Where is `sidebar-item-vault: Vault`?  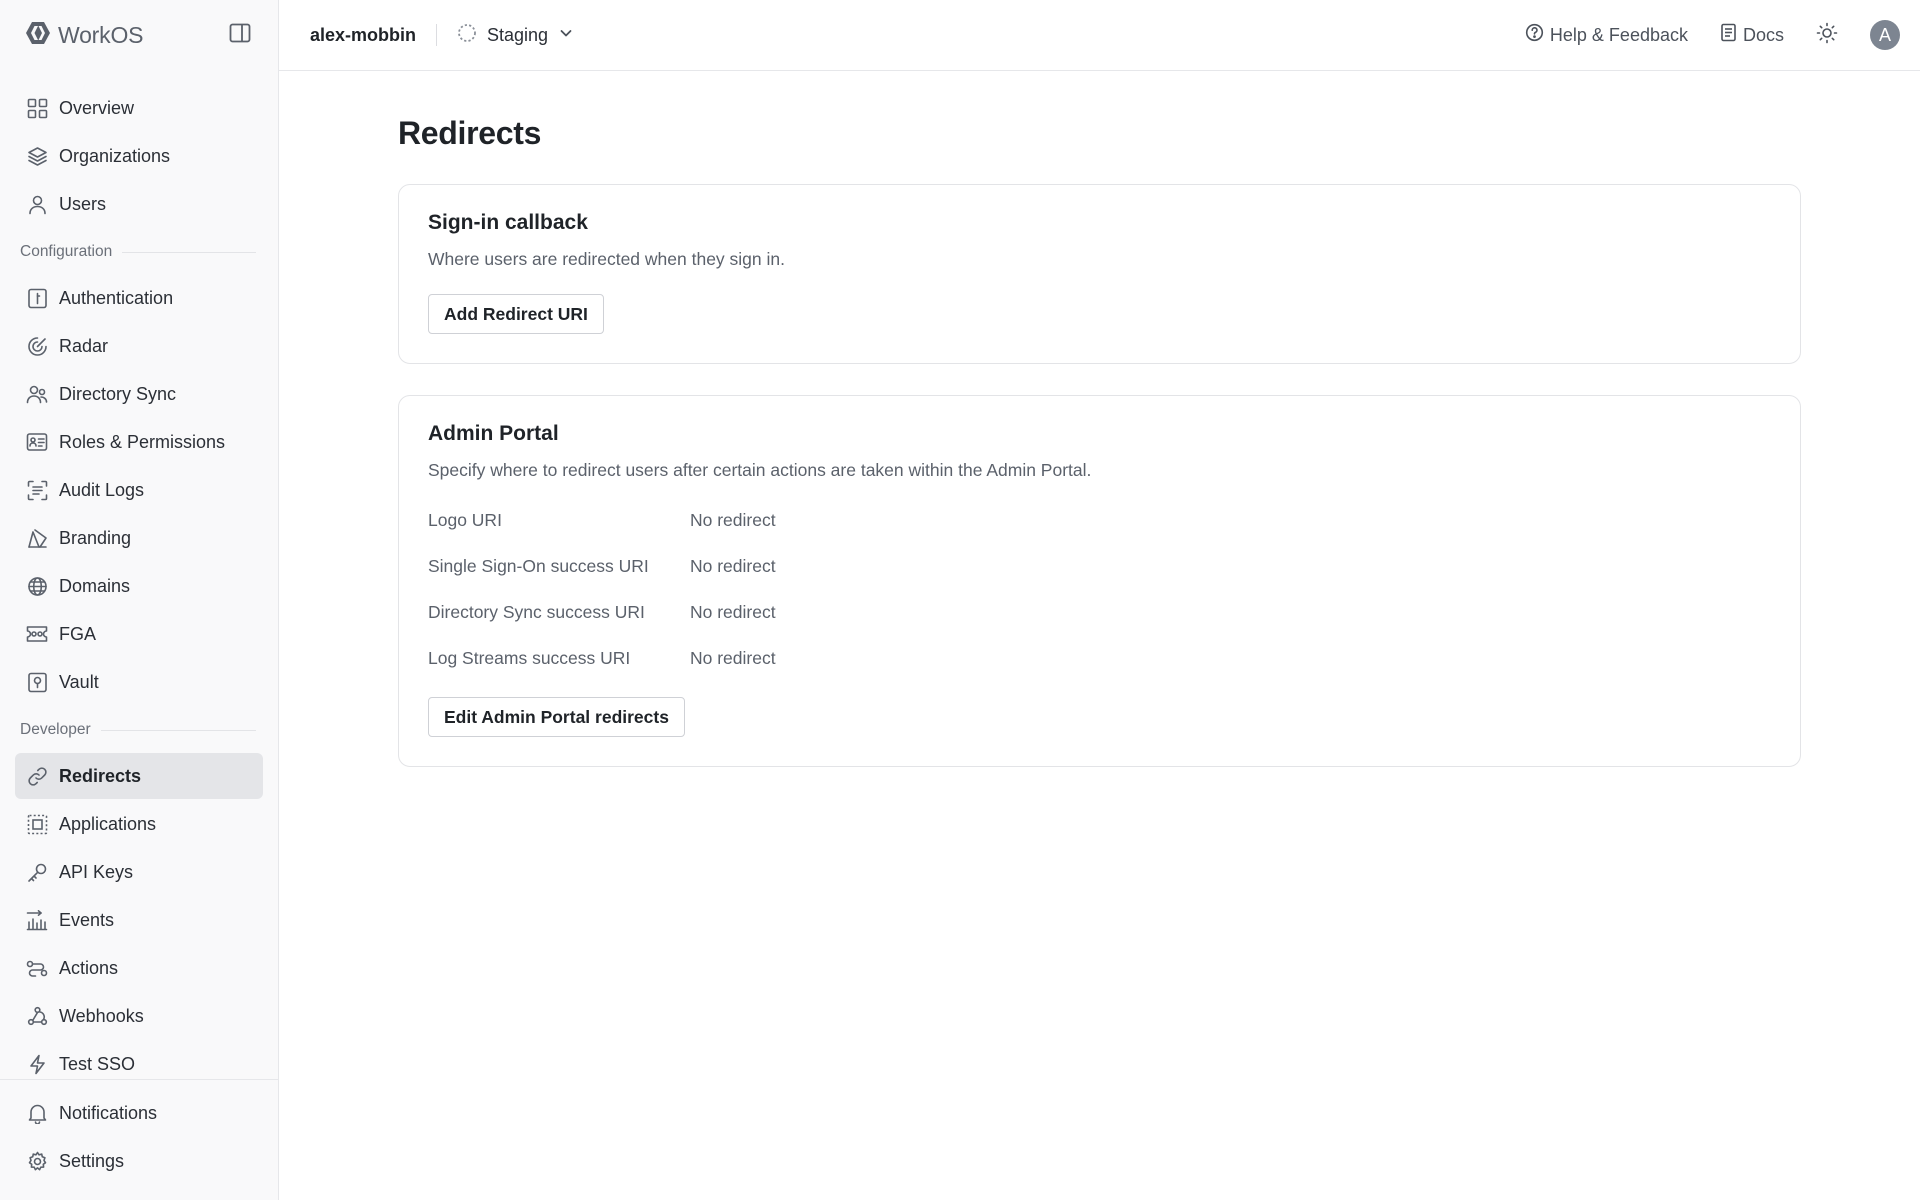
sidebar-item-vault: Vault is located at coordinates (139, 682).